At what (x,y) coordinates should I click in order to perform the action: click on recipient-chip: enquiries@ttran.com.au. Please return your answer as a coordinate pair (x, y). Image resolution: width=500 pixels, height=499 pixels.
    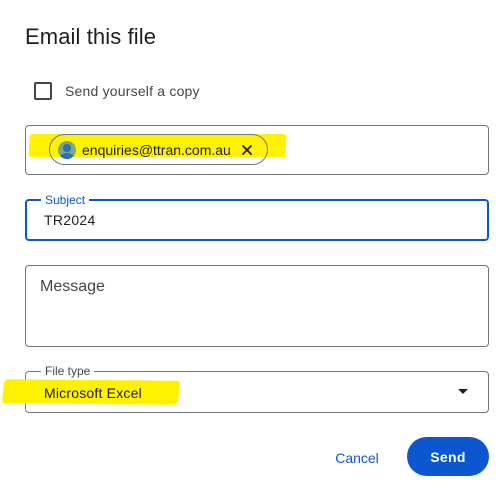
    Looking at the image, I should click on (158, 149).